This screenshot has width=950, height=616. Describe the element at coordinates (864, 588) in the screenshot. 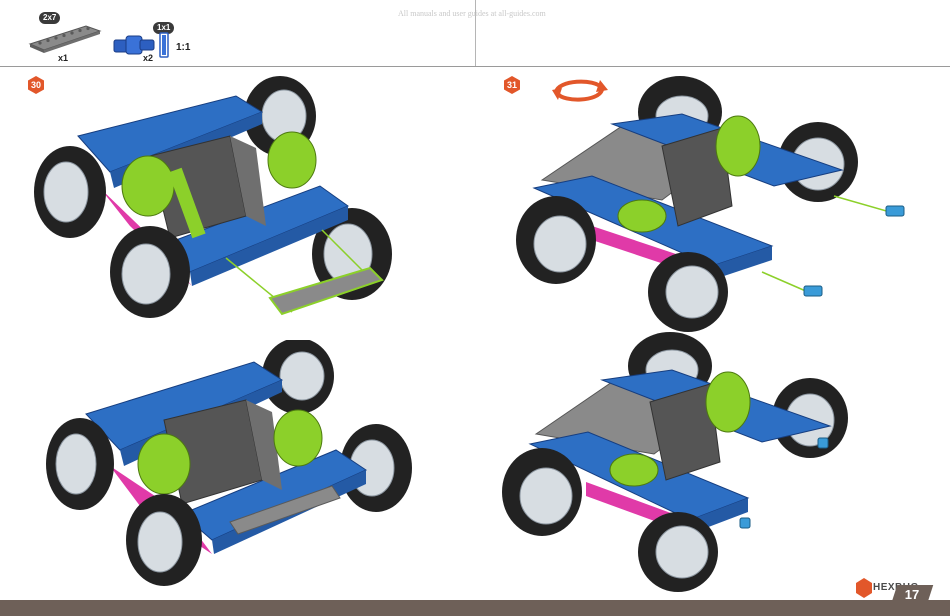

I see `hexagon-icon` at that location.